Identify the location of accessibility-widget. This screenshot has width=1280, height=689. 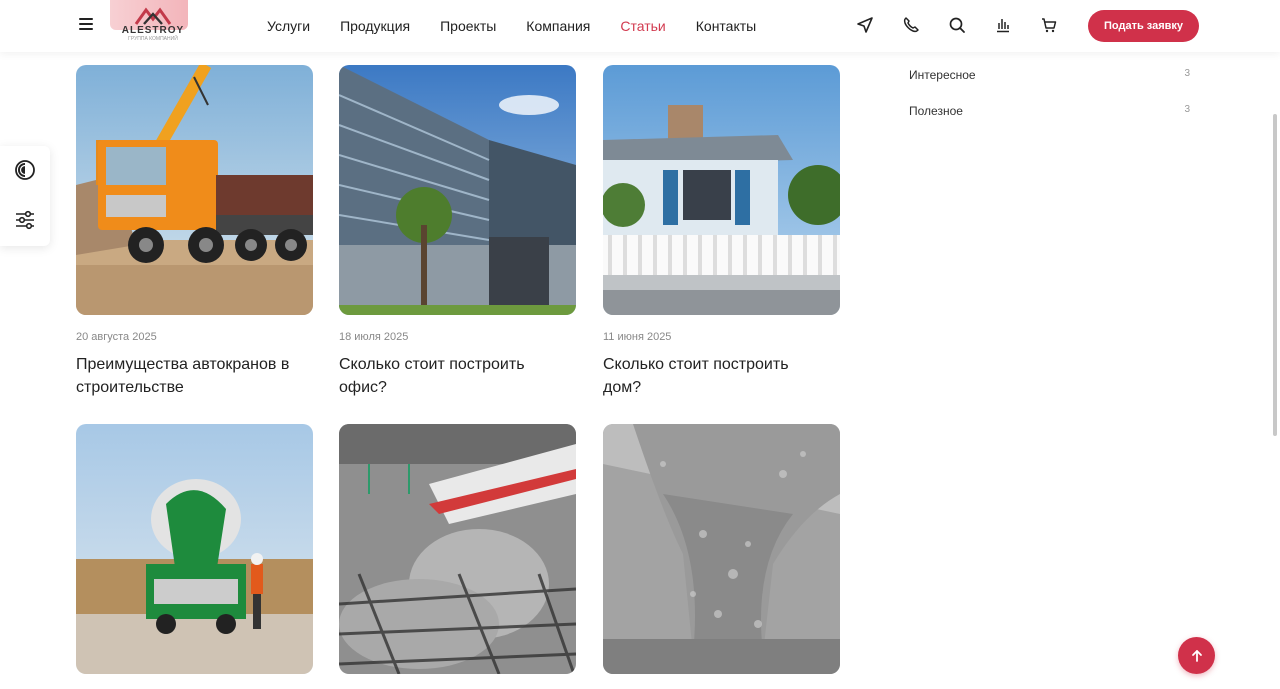
(25, 196).